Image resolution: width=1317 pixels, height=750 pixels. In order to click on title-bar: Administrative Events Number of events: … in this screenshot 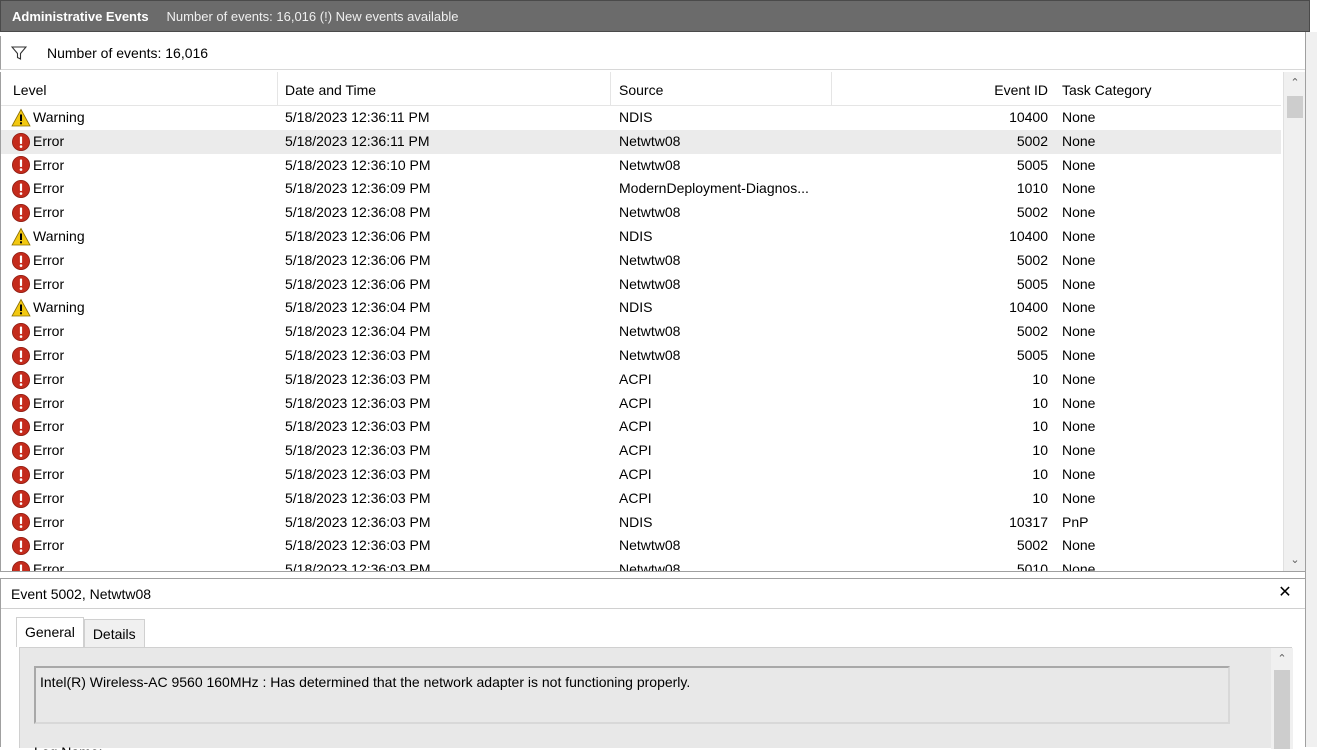, I will do `click(655, 16)`.